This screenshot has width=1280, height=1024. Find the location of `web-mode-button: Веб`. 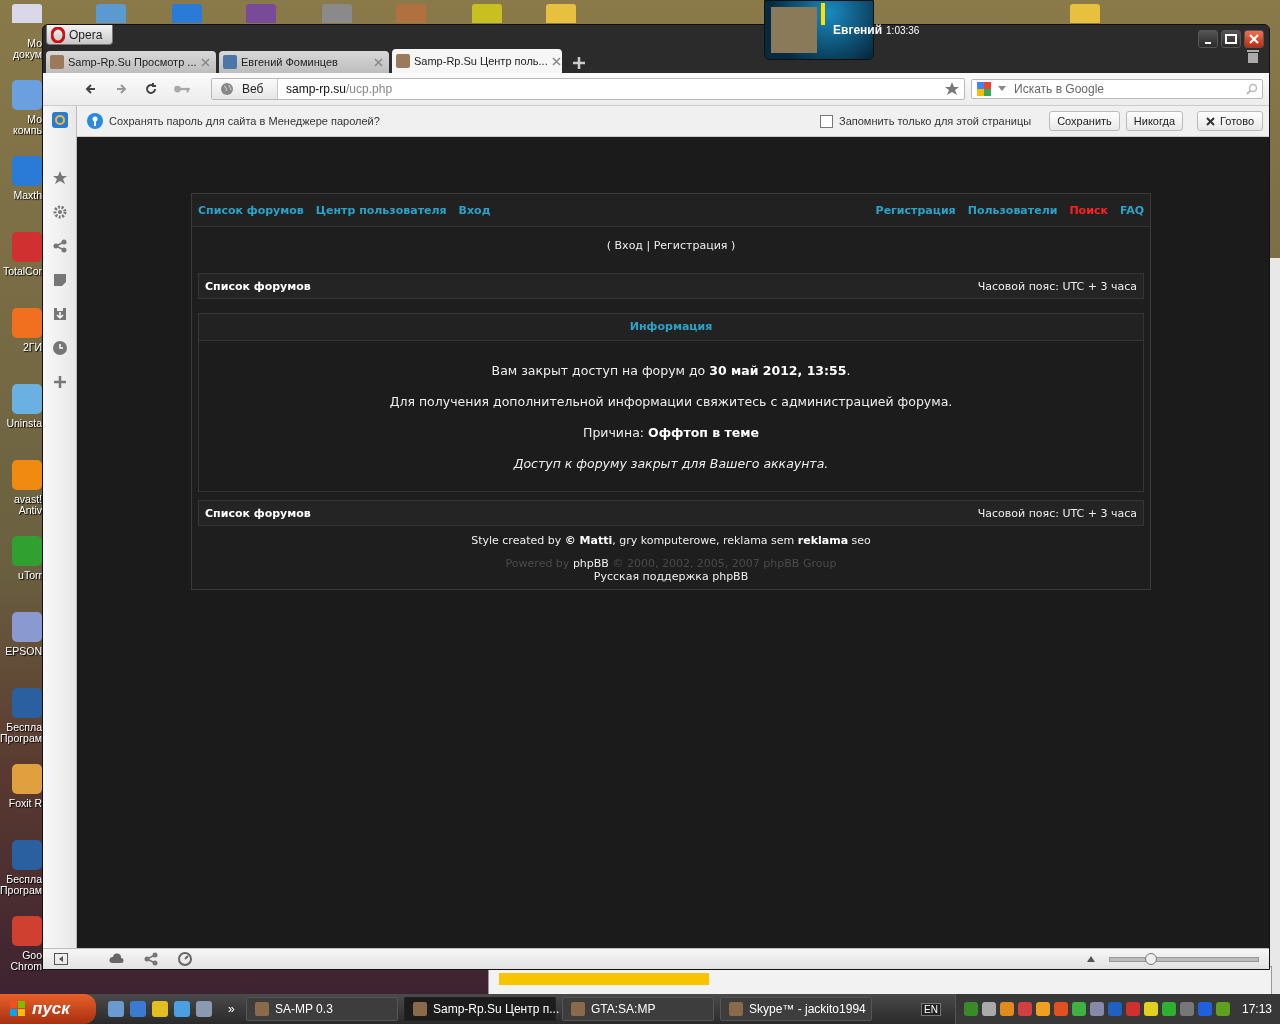

web-mode-button: Веб is located at coordinates (245, 89).